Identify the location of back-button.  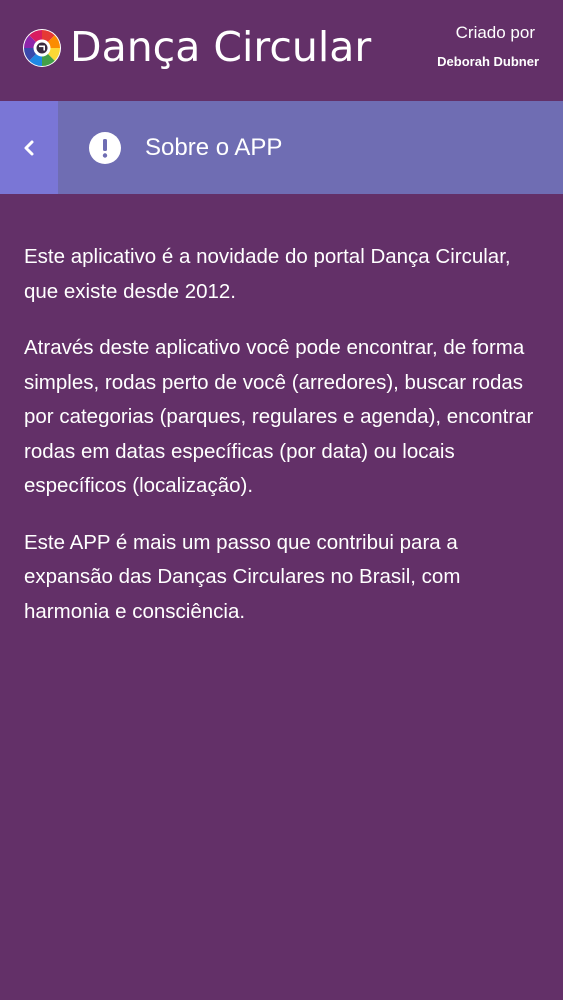
(29, 147).